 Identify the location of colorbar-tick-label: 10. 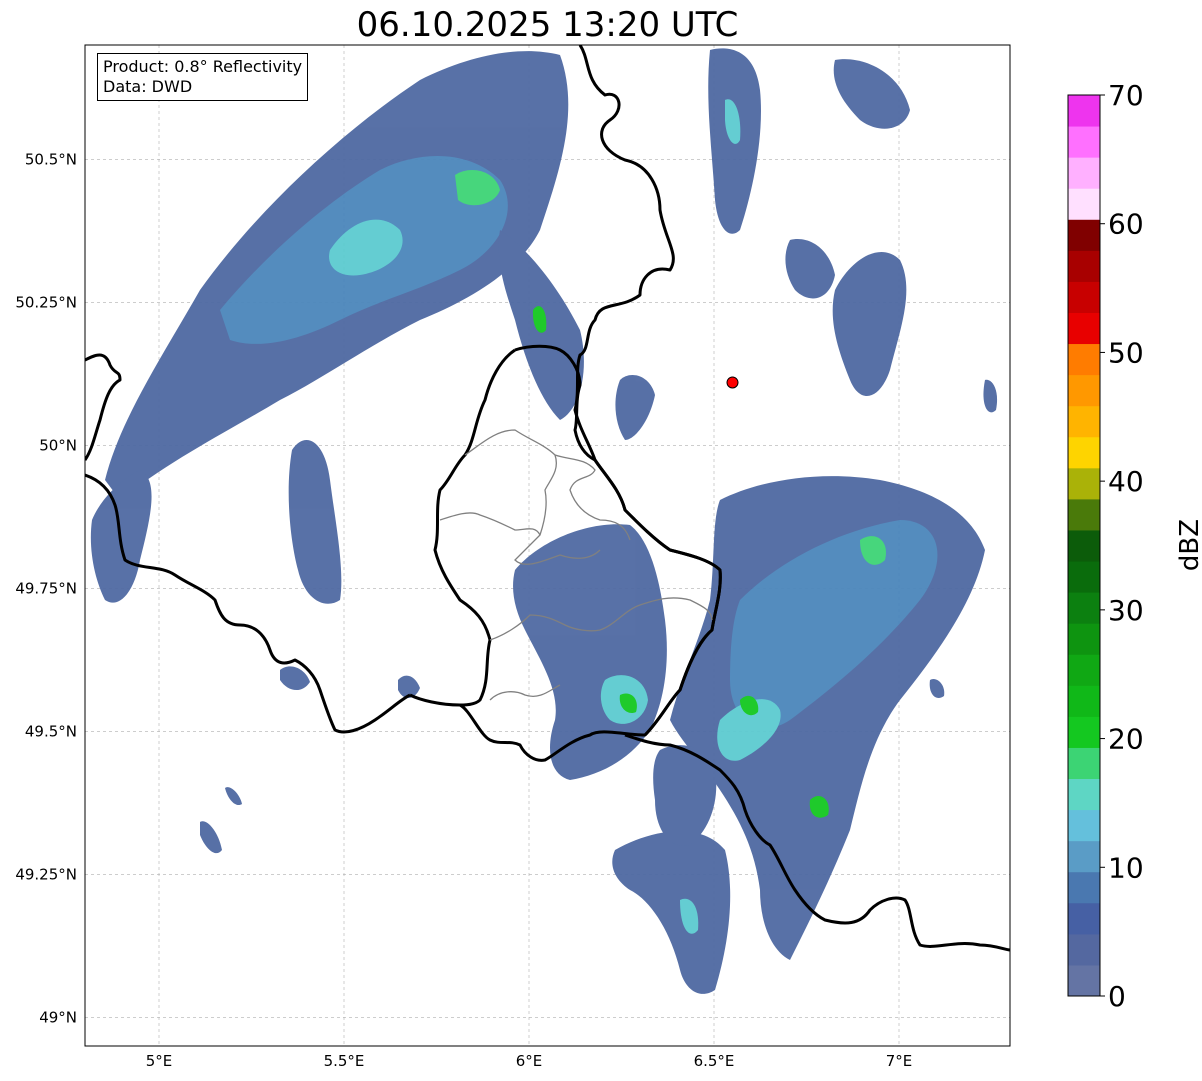
(1126, 867).